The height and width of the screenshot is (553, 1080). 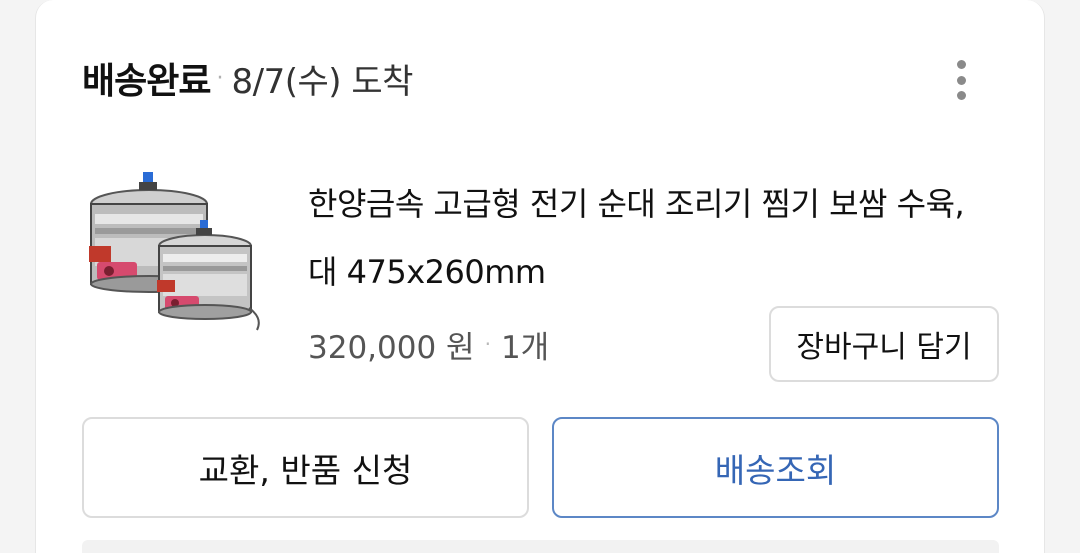 I want to click on next-section-edge, so click(x=540, y=546).